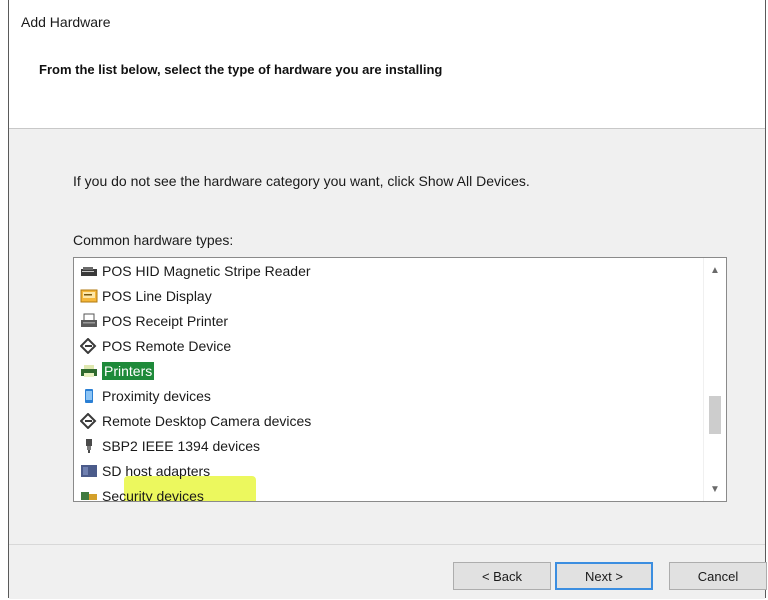 This screenshot has width=768, height=600. What do you see at coordinates (207, 421) in the screenshot?
I see `list-item-label: Remote Desktop Camera devices` at bounding box center [207, 421].